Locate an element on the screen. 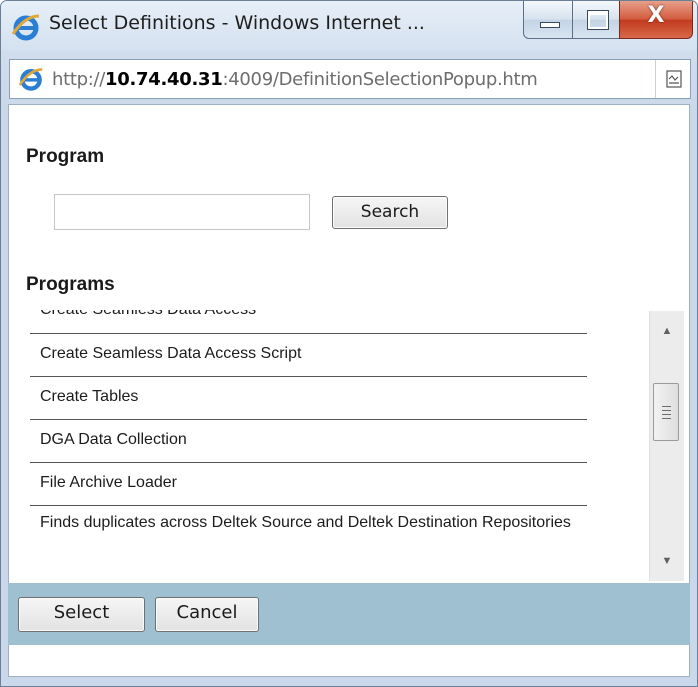 The height and width of the screenshot is (687, 698). programs-heading: Programs is located at coordinates (70, 284).